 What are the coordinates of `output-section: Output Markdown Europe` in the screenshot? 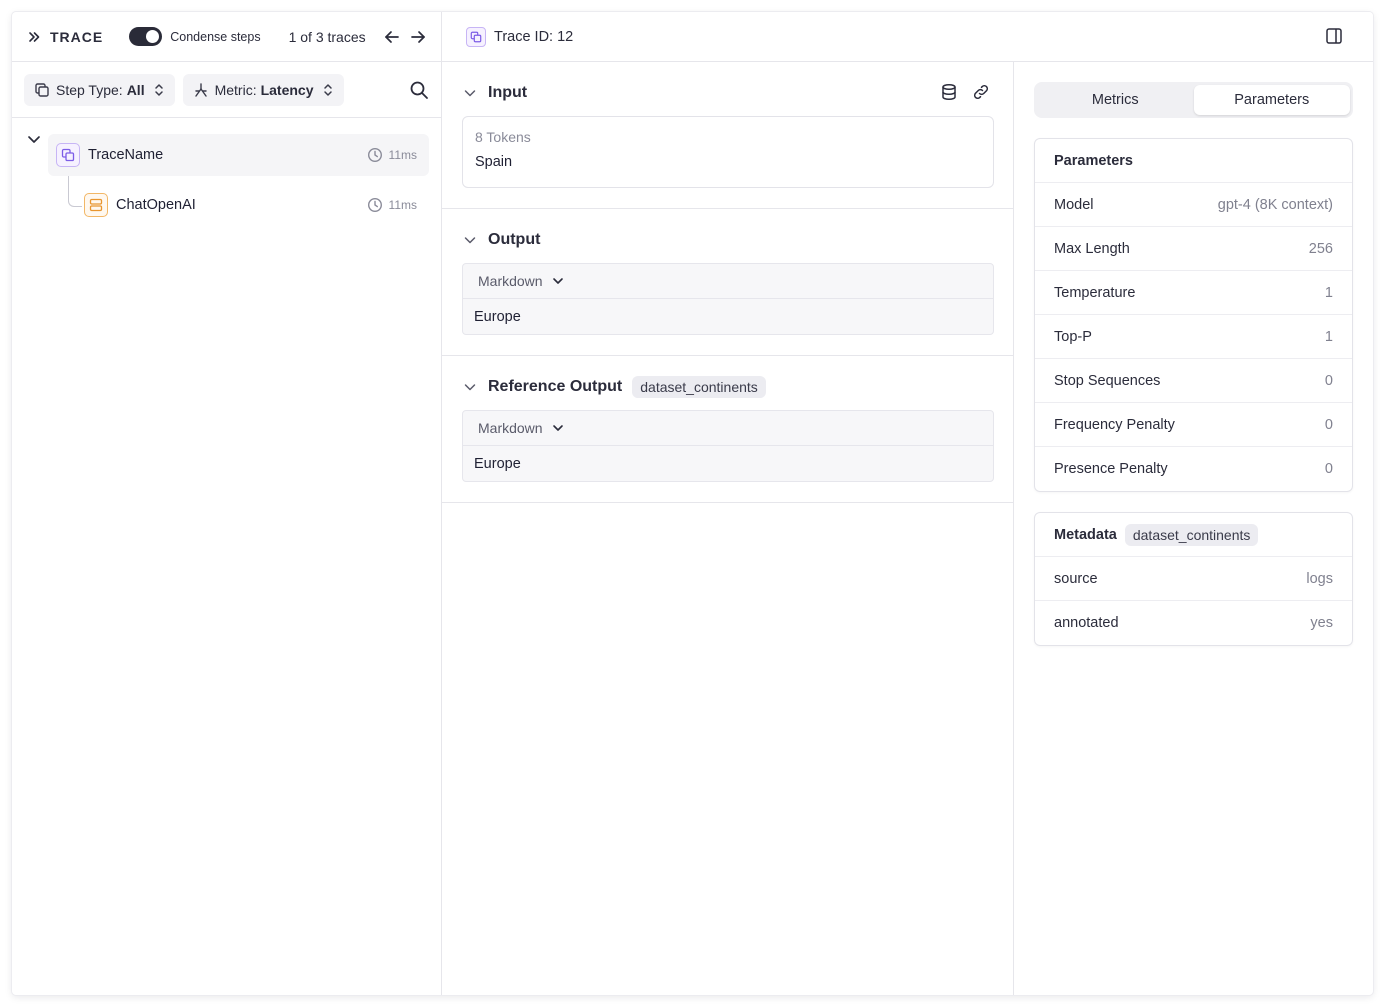 It's located at (728, 282).